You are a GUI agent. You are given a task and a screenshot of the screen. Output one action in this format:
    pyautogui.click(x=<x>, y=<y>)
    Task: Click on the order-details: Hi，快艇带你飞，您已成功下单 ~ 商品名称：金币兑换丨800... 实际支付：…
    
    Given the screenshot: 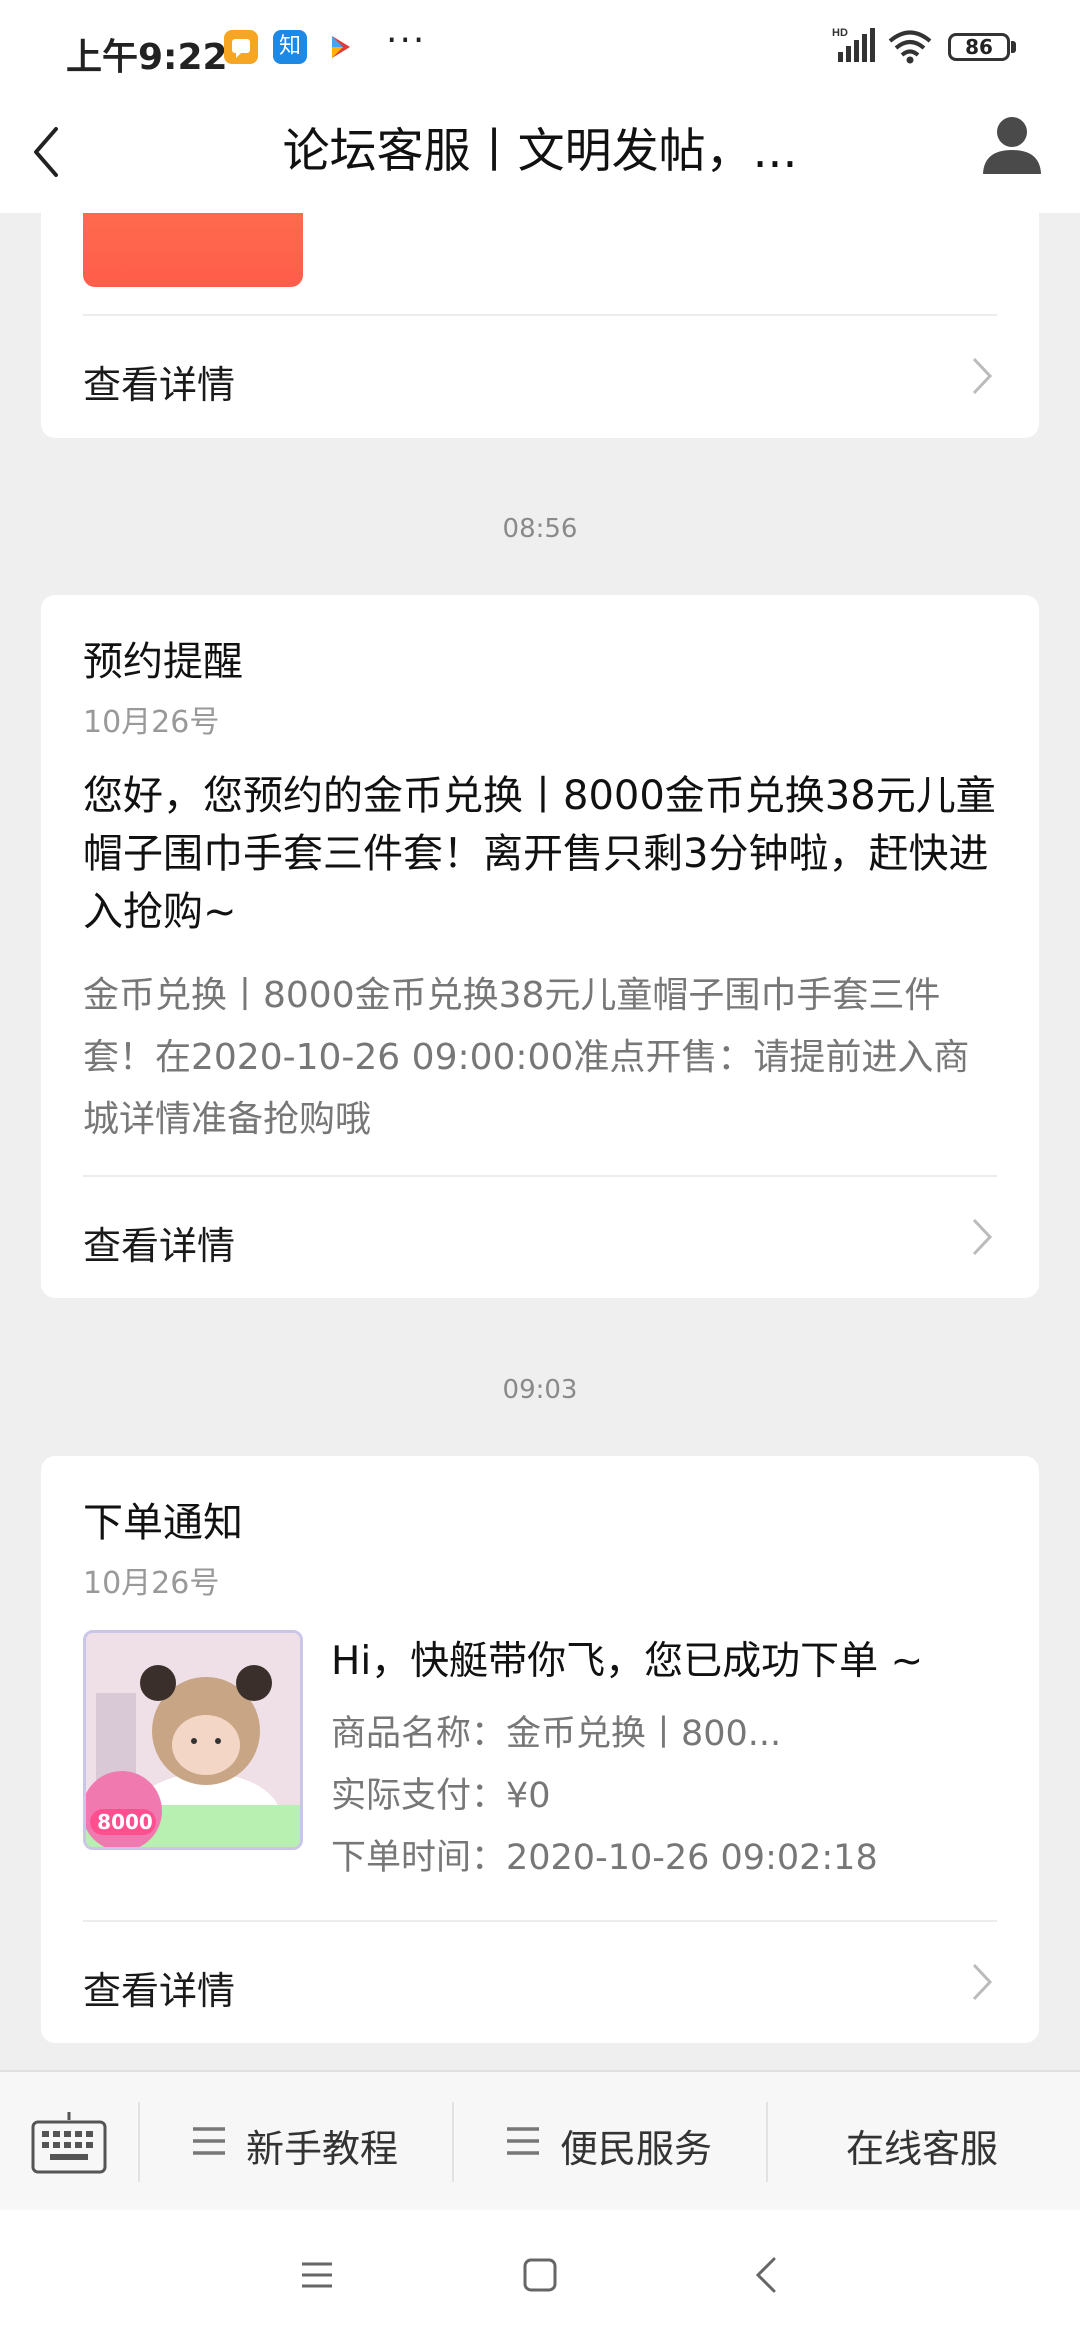 What is the action you would take?
    pyautogui.click(x=664, y=1759)
    